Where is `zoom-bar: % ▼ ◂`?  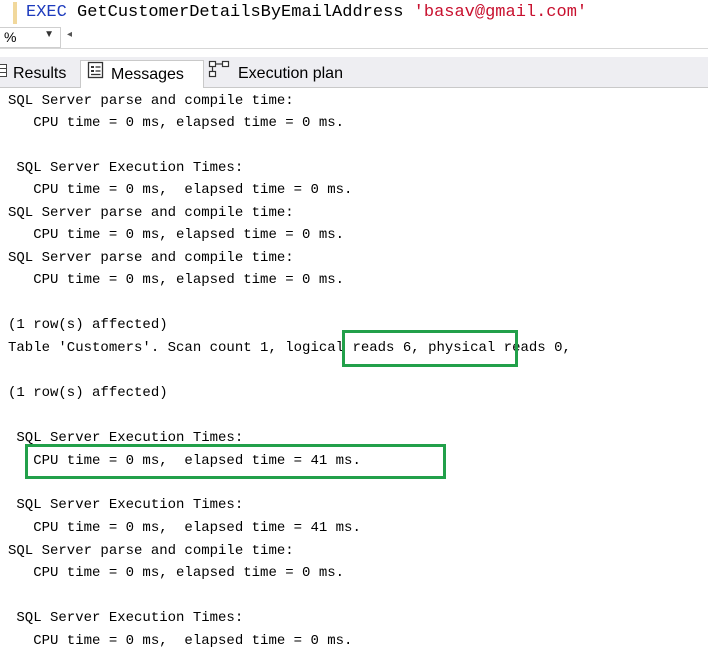 zoom-bar: % ▼ ◂ is located at coordinates (354, 37).